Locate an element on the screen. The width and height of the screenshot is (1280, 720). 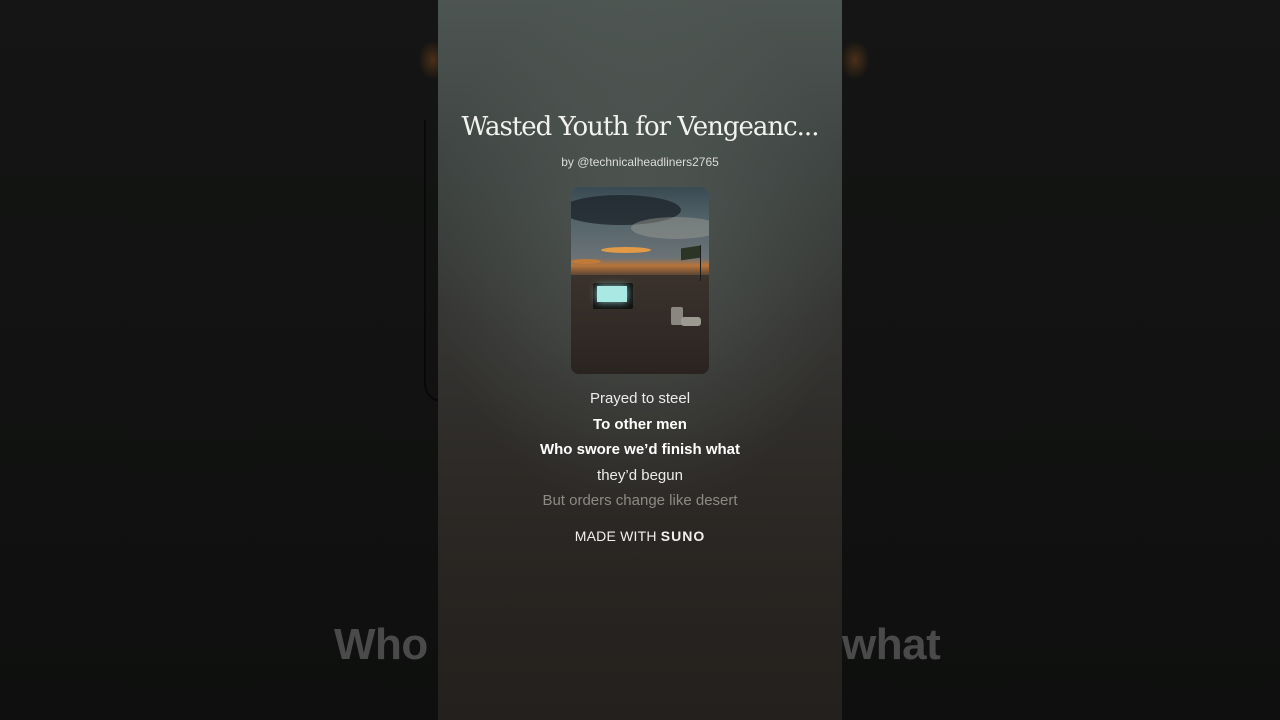
lyric-line: they’d begun is located at coordinates (640, 475).